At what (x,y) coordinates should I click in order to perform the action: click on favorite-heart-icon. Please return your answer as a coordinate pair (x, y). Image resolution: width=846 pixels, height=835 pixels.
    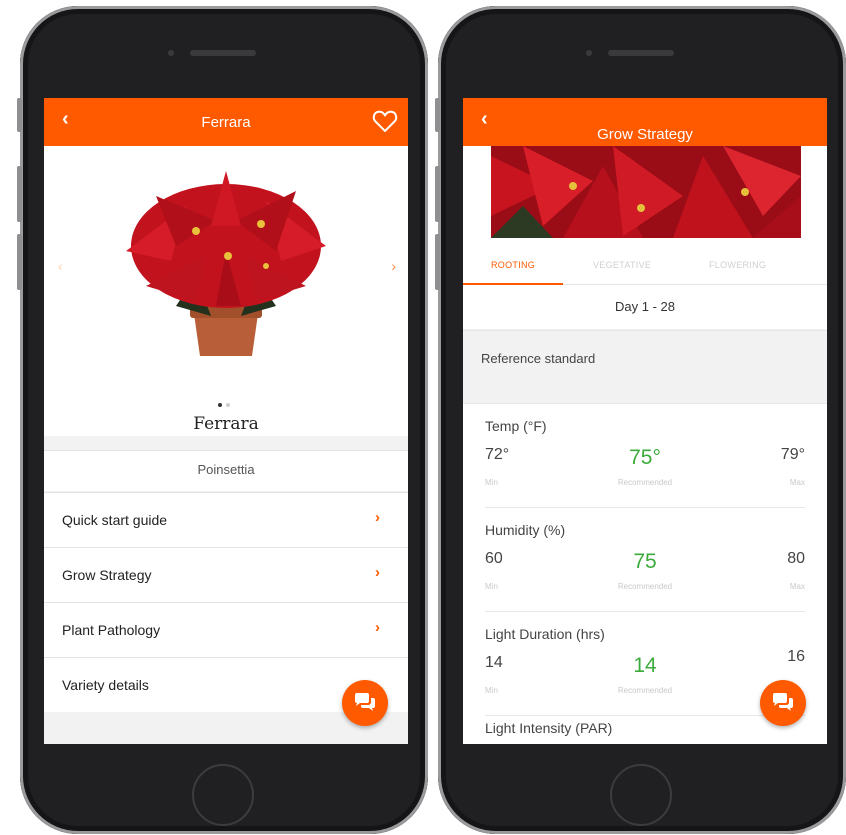
    Looking at the image, I should click on (385, 121).